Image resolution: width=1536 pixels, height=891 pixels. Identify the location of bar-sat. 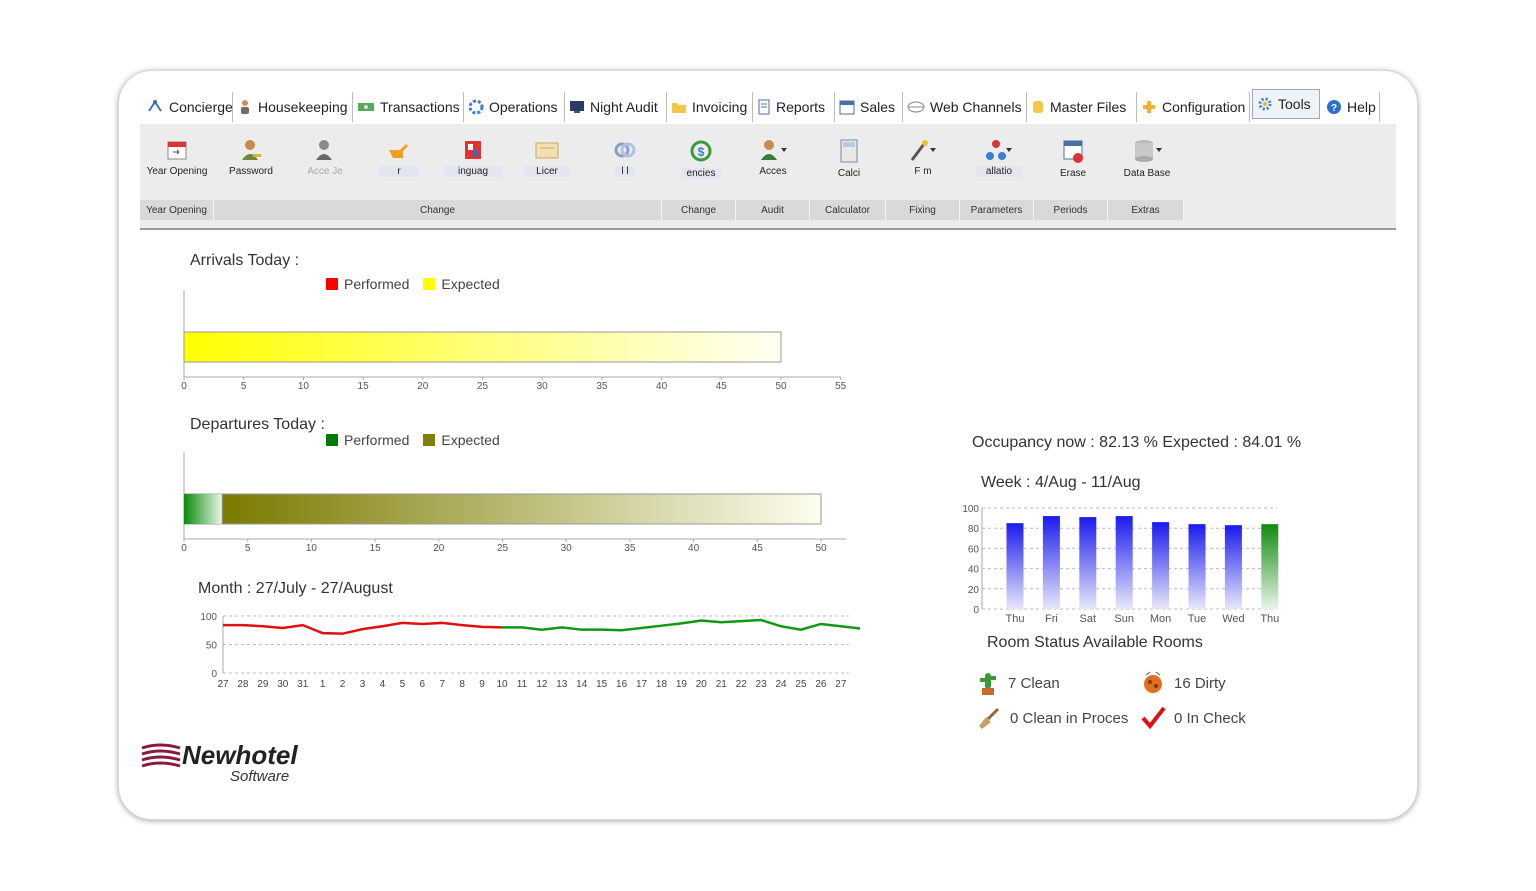
(1088, 563).